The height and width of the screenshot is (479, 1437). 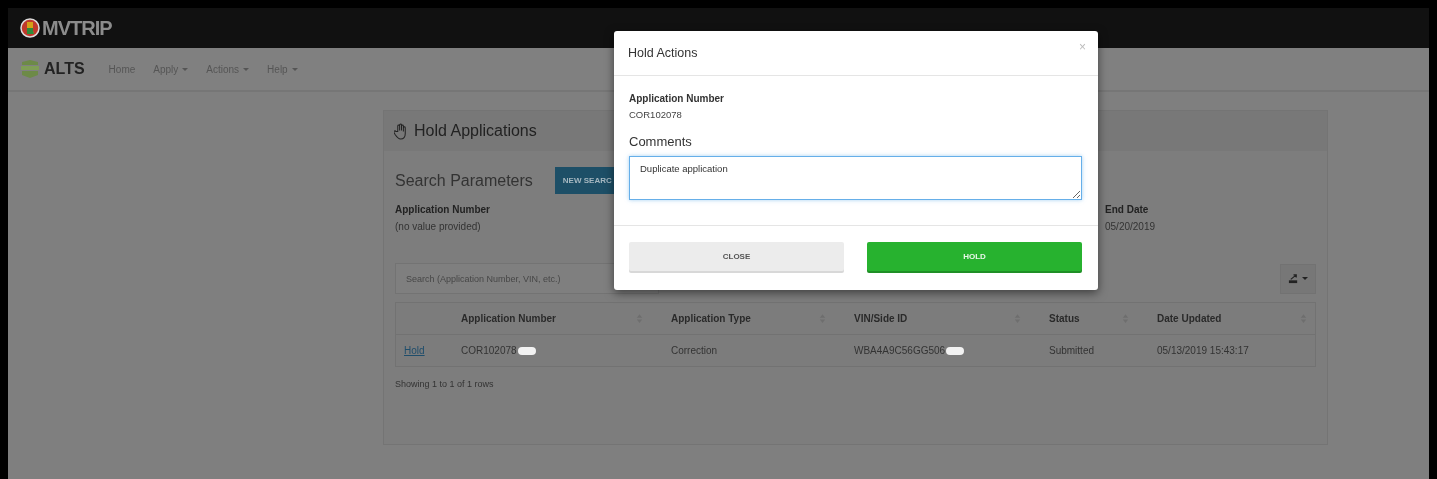 I want to click on table-cell: 05/13/2019 15:43:17, so click(x=1203, y=350).